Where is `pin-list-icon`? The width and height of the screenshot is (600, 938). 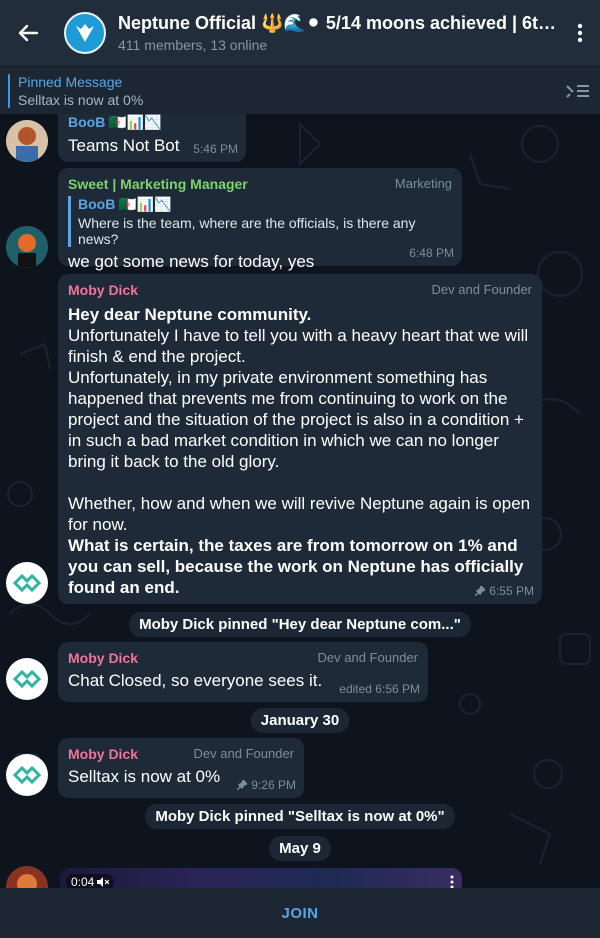 pin-list-icon is located at coordinates (577, 91).